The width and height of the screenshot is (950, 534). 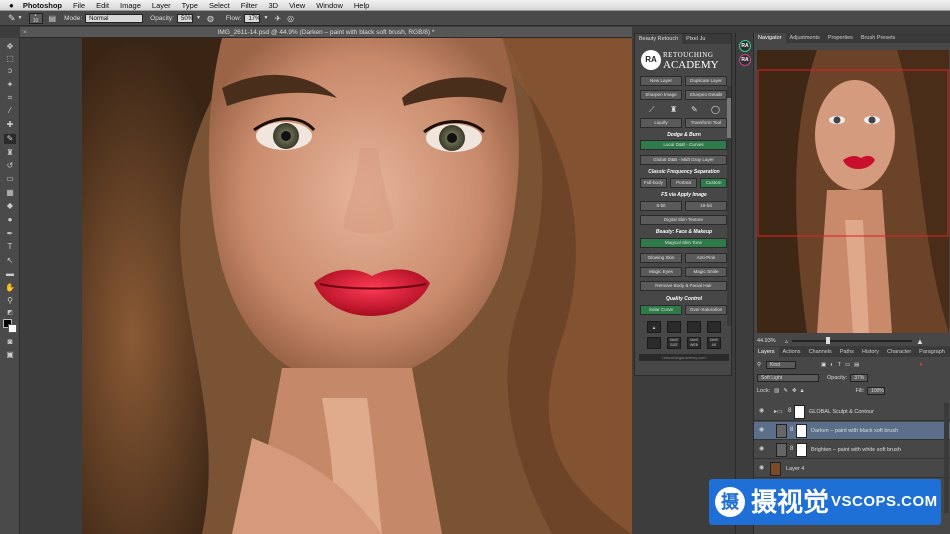 What do you see at coordinates (114, 18) in the screenshot?
I see `mode-select: Normal` at bounding box center [114, 18].